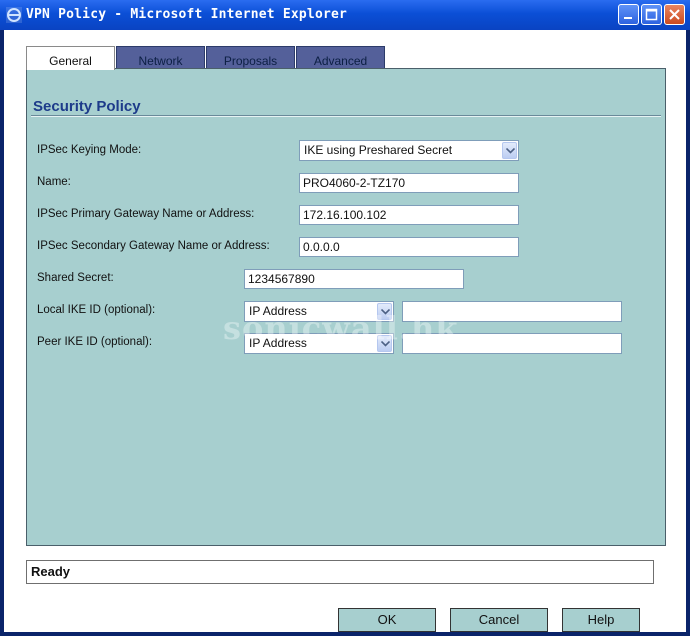 The width and height of the screenshot is (690, 636). Describe the element at coordinates (409, 247) in the screenshot. I see `secondary-gateway-input: 0.0.0.0` at that location.